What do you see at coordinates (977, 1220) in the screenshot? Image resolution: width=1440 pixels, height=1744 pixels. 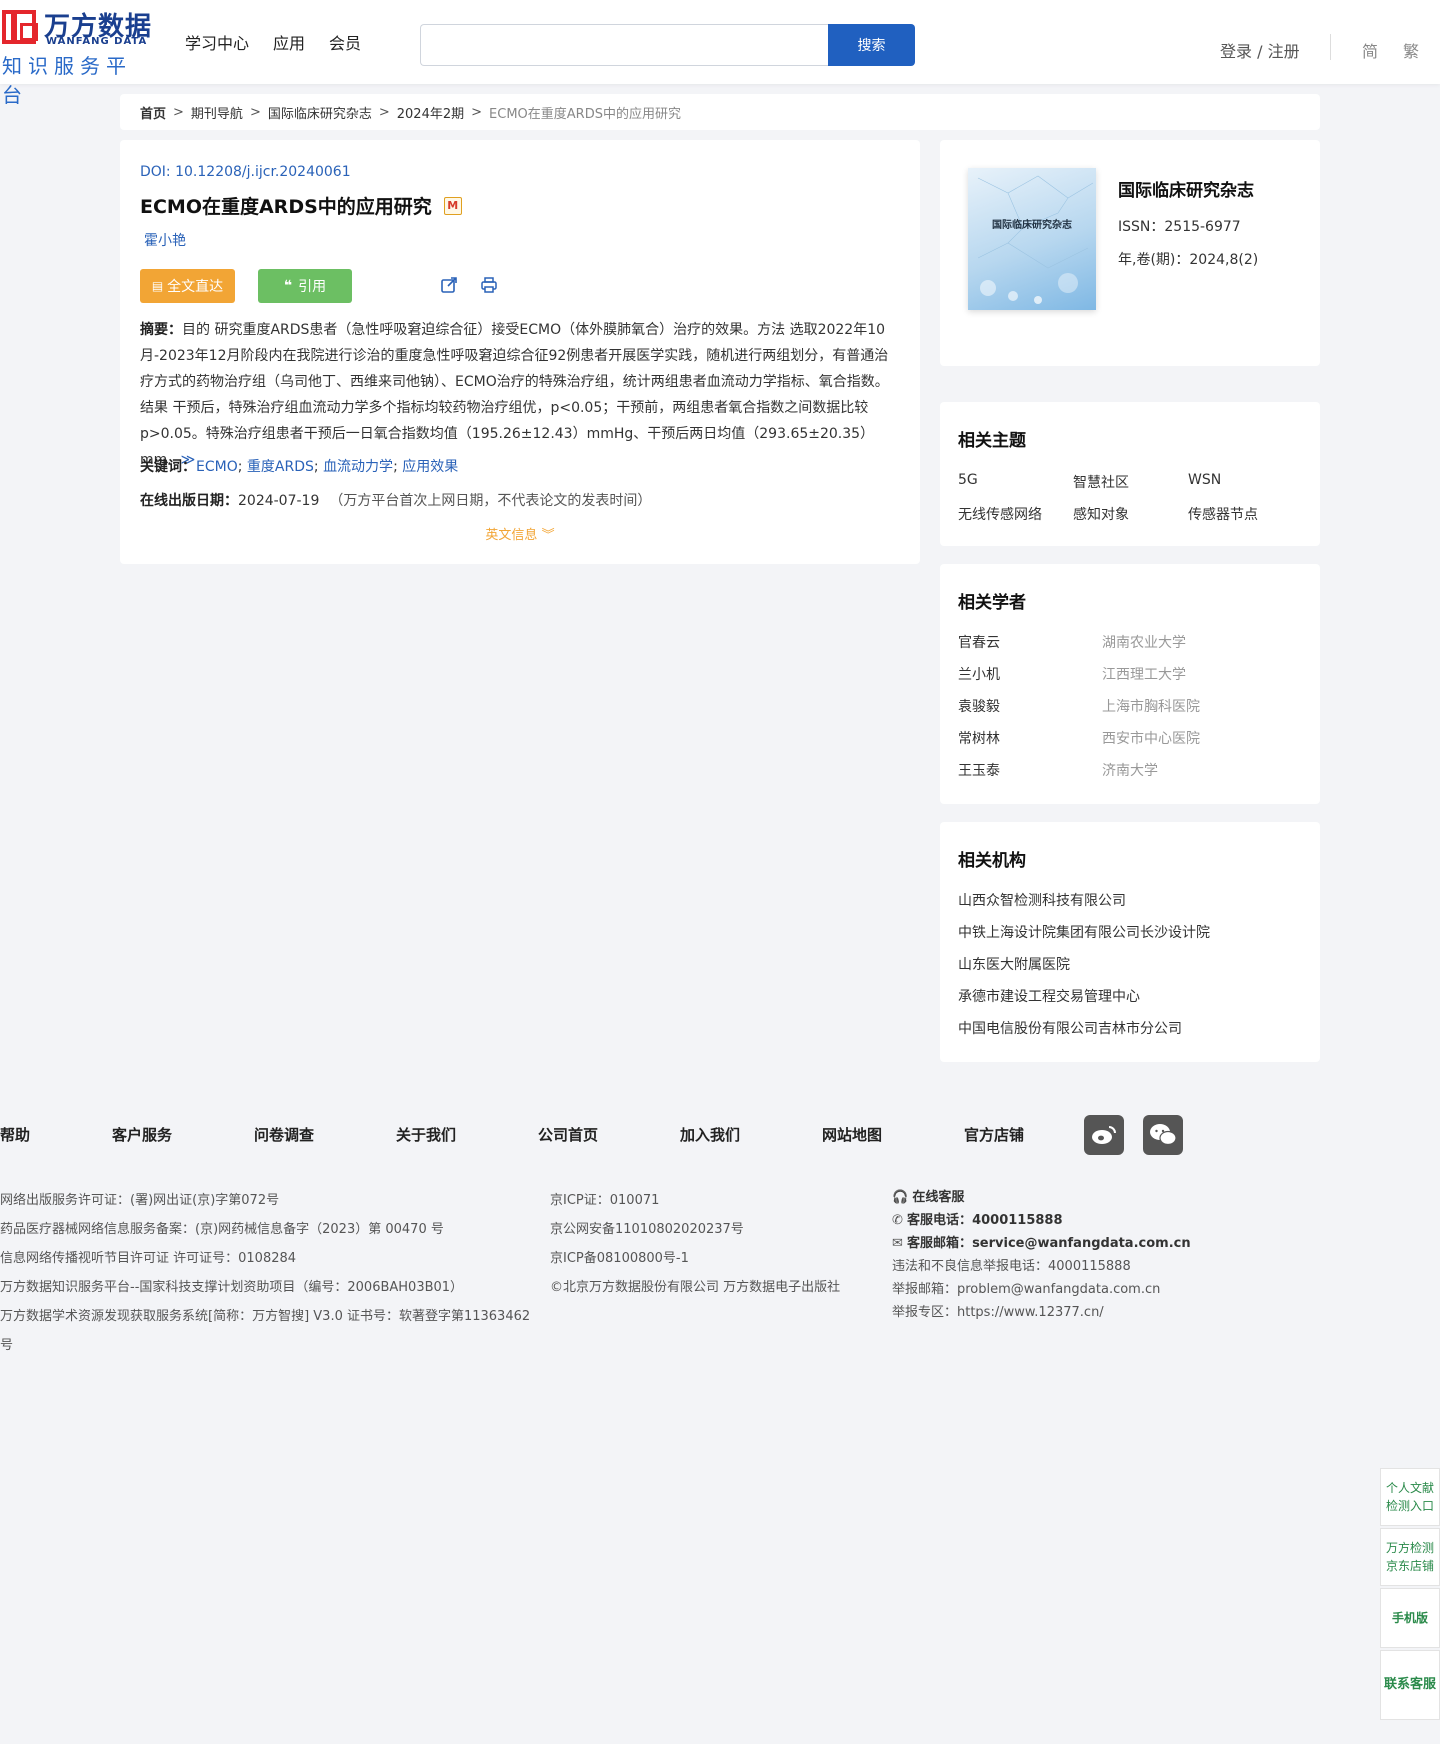 I see `service-phone: ✆ 客服电话：4000115888` at bounding box center [977, 1220].